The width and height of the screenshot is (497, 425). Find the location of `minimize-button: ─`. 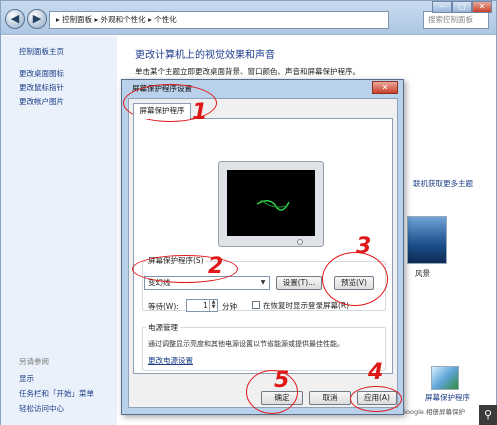

minimize-button: ─ is located at coordinates (442, 7).